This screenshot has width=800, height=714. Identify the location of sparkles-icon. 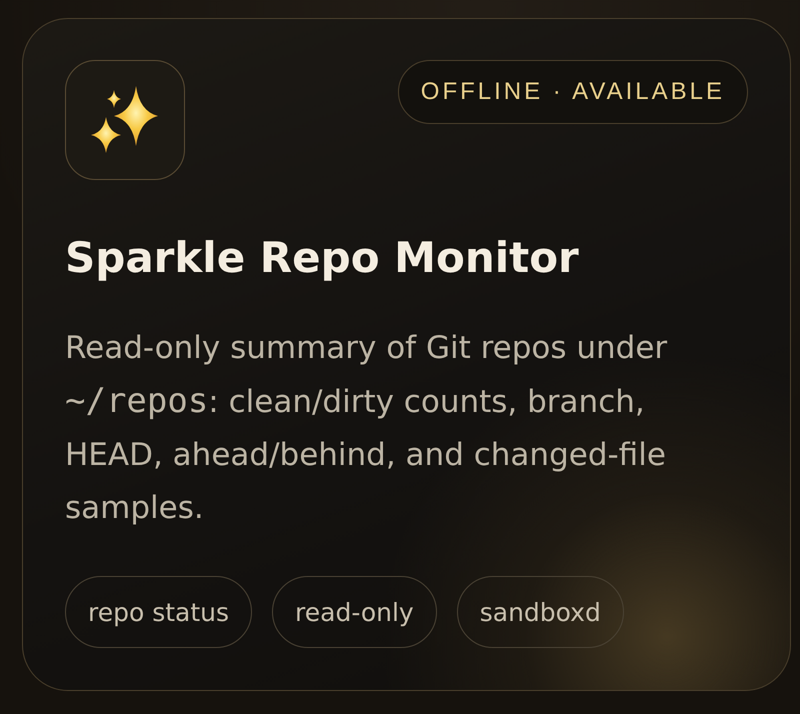
(125, 120).